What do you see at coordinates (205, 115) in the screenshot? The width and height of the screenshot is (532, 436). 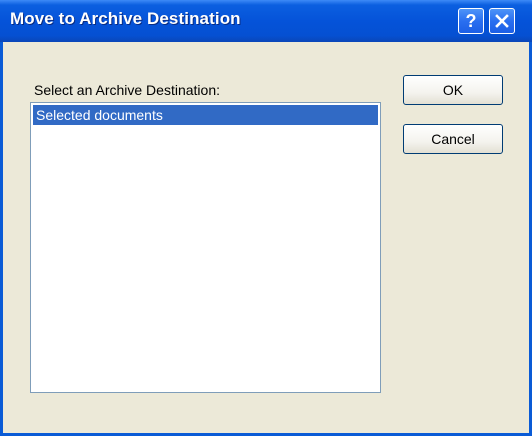 I see `list-item-selected-documents: Selected documents` at bounding box center [205, 115].